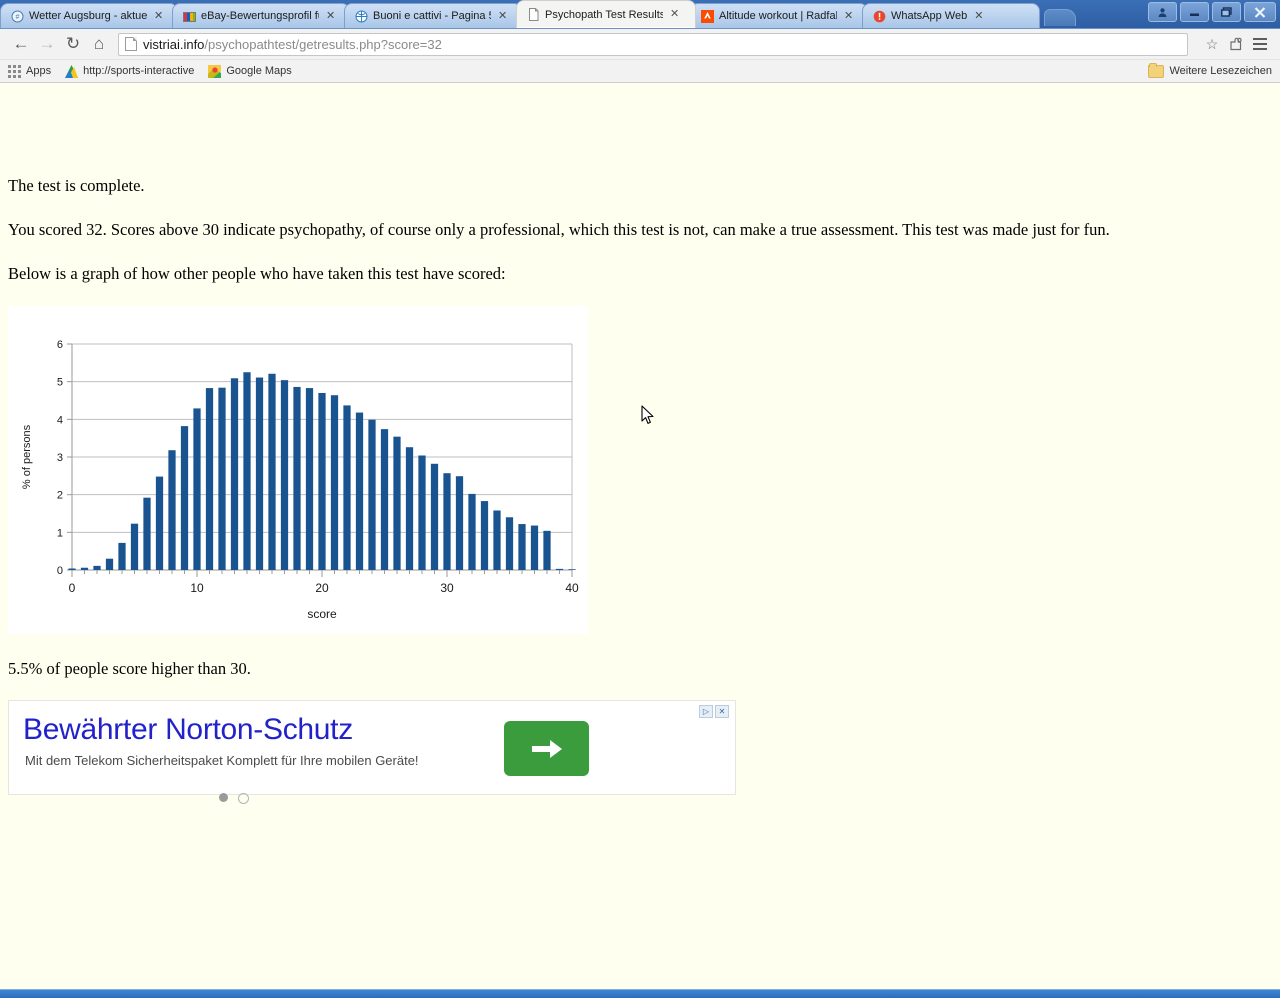  Describe the element at coordinates (640, 976) in the screenshot. I see `page-bottom-spacer` at that location.